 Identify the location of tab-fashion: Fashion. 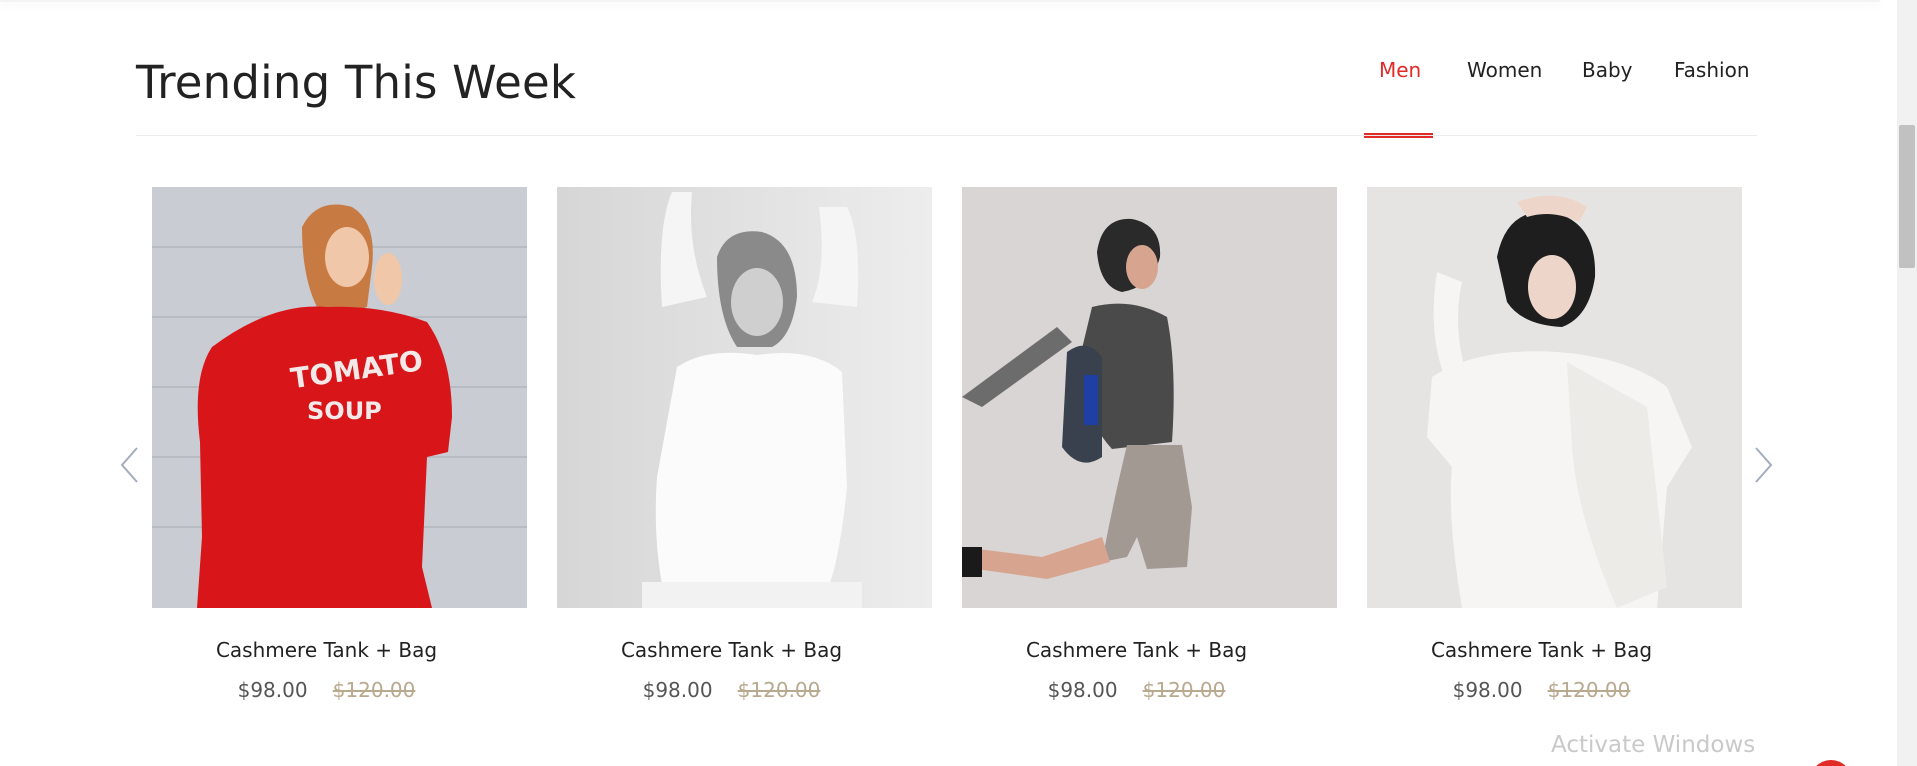
(1712, 70).